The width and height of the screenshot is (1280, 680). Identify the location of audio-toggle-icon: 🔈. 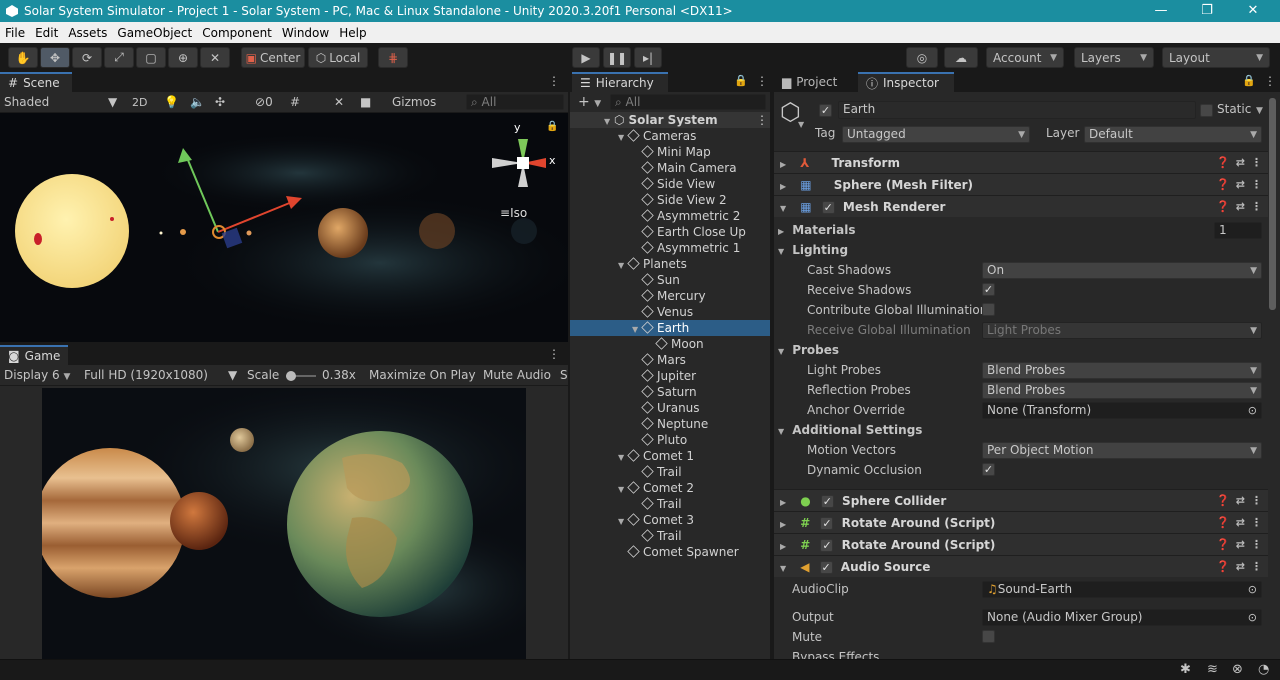
(197, 102).